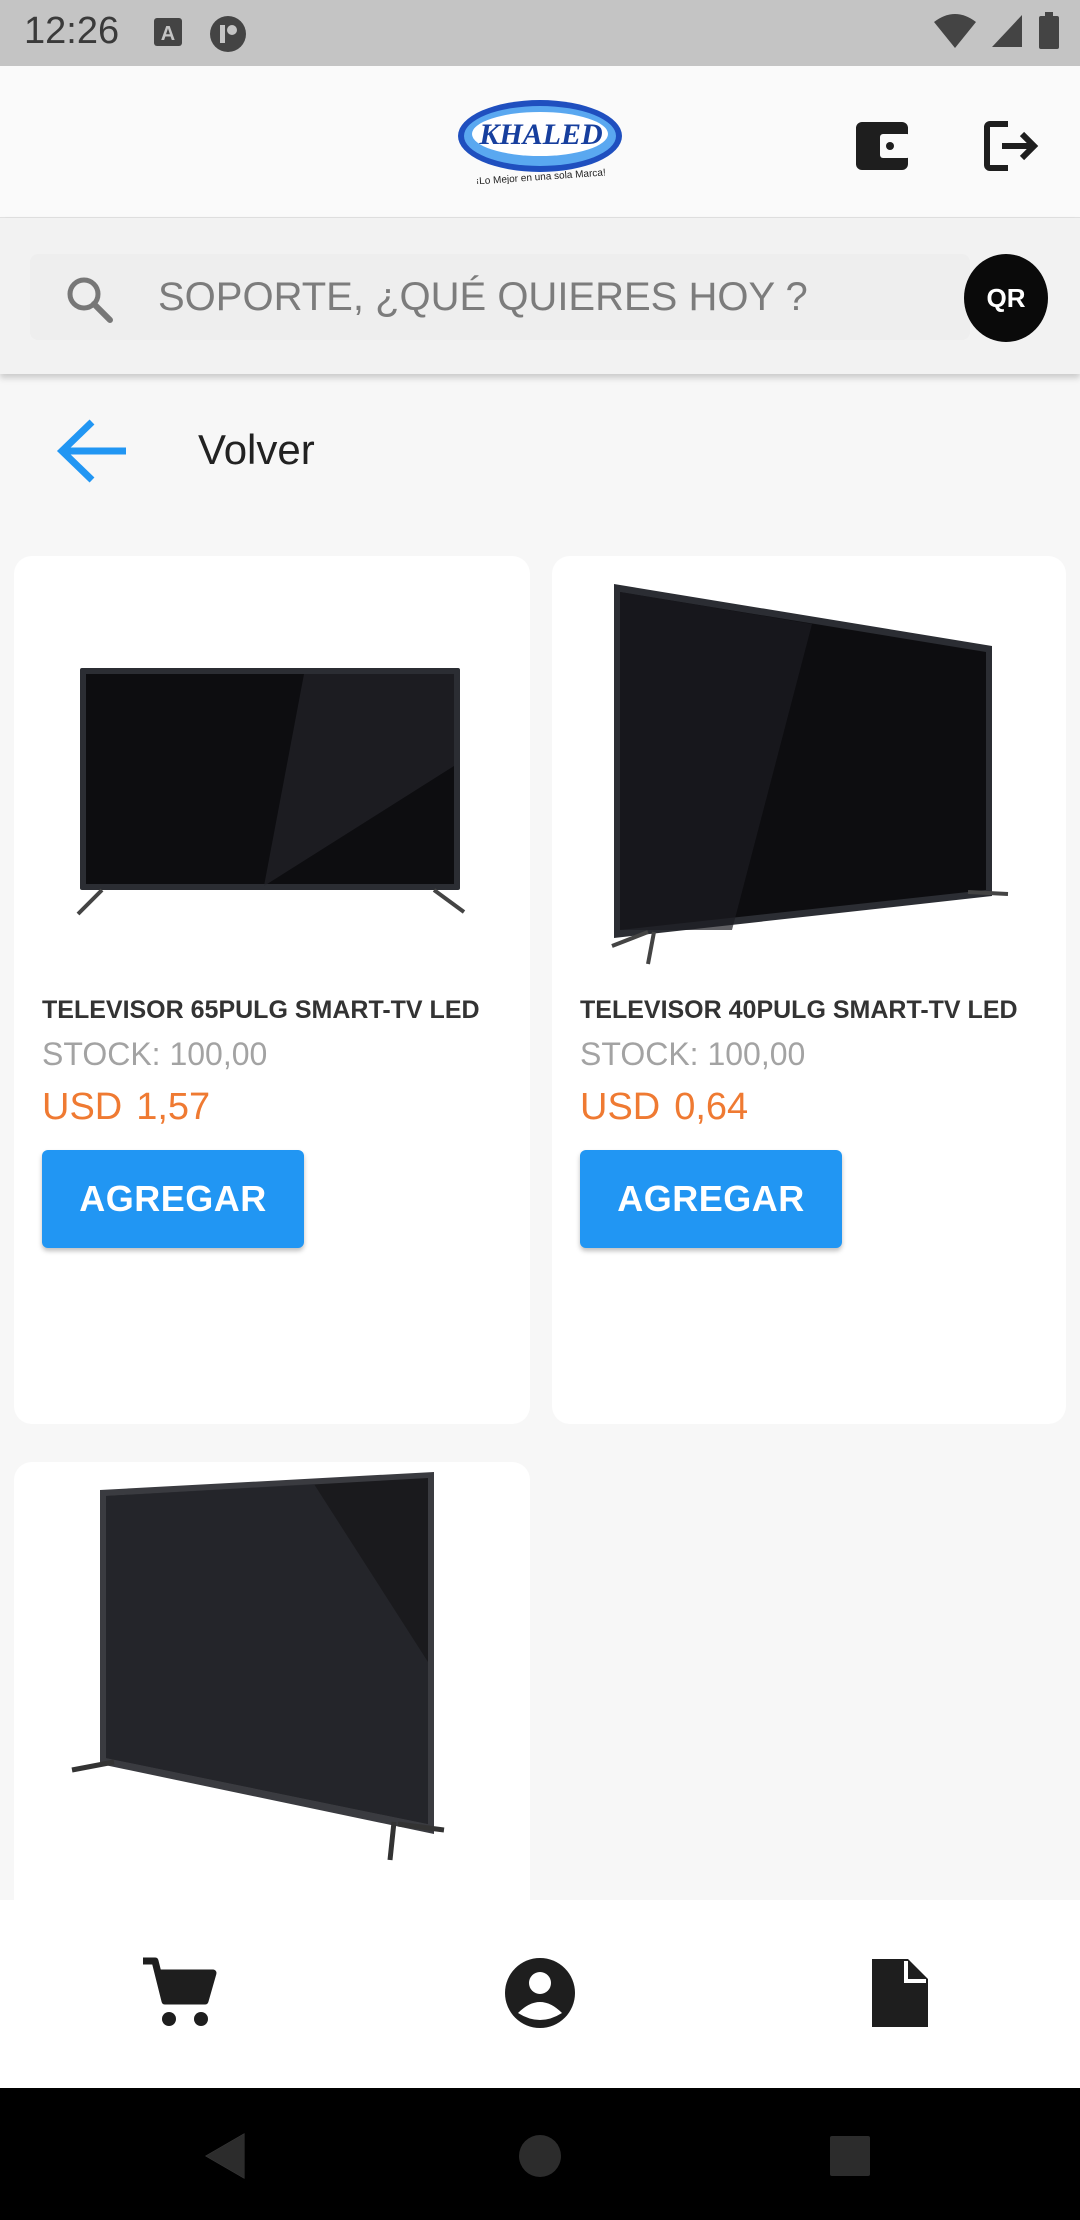  Describe the element at coordinates (882, 146) in the screenshot. I see `wallet-icon` at that location.